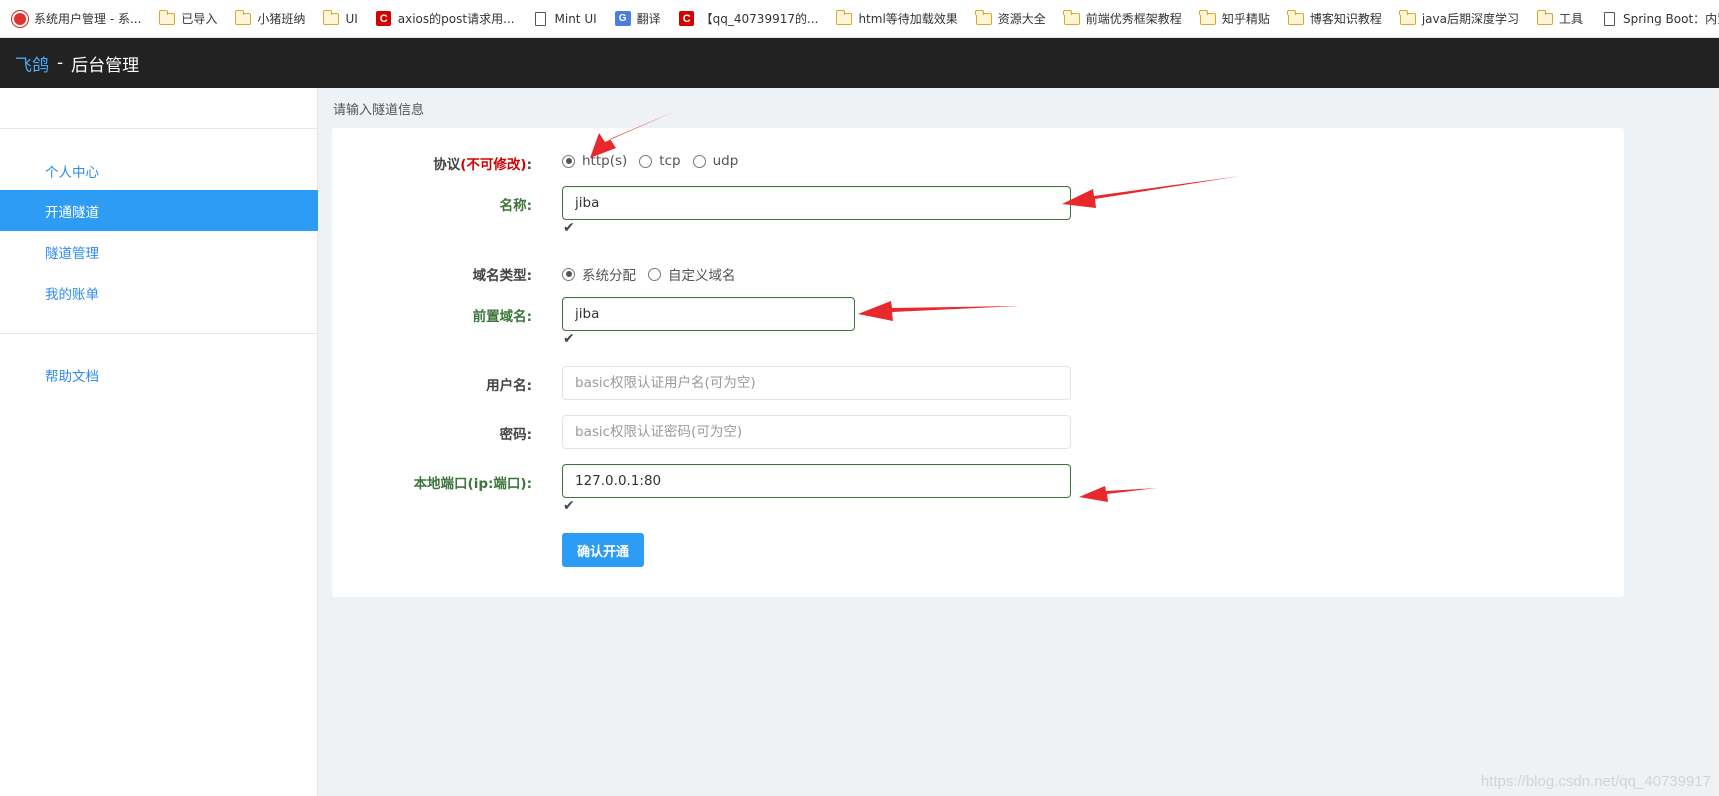 This screenshot has width=1719, height=796. Describe the element at coordinates (187, 18) in the screenshot. I see `bookmark-item: 已导入` at that location.